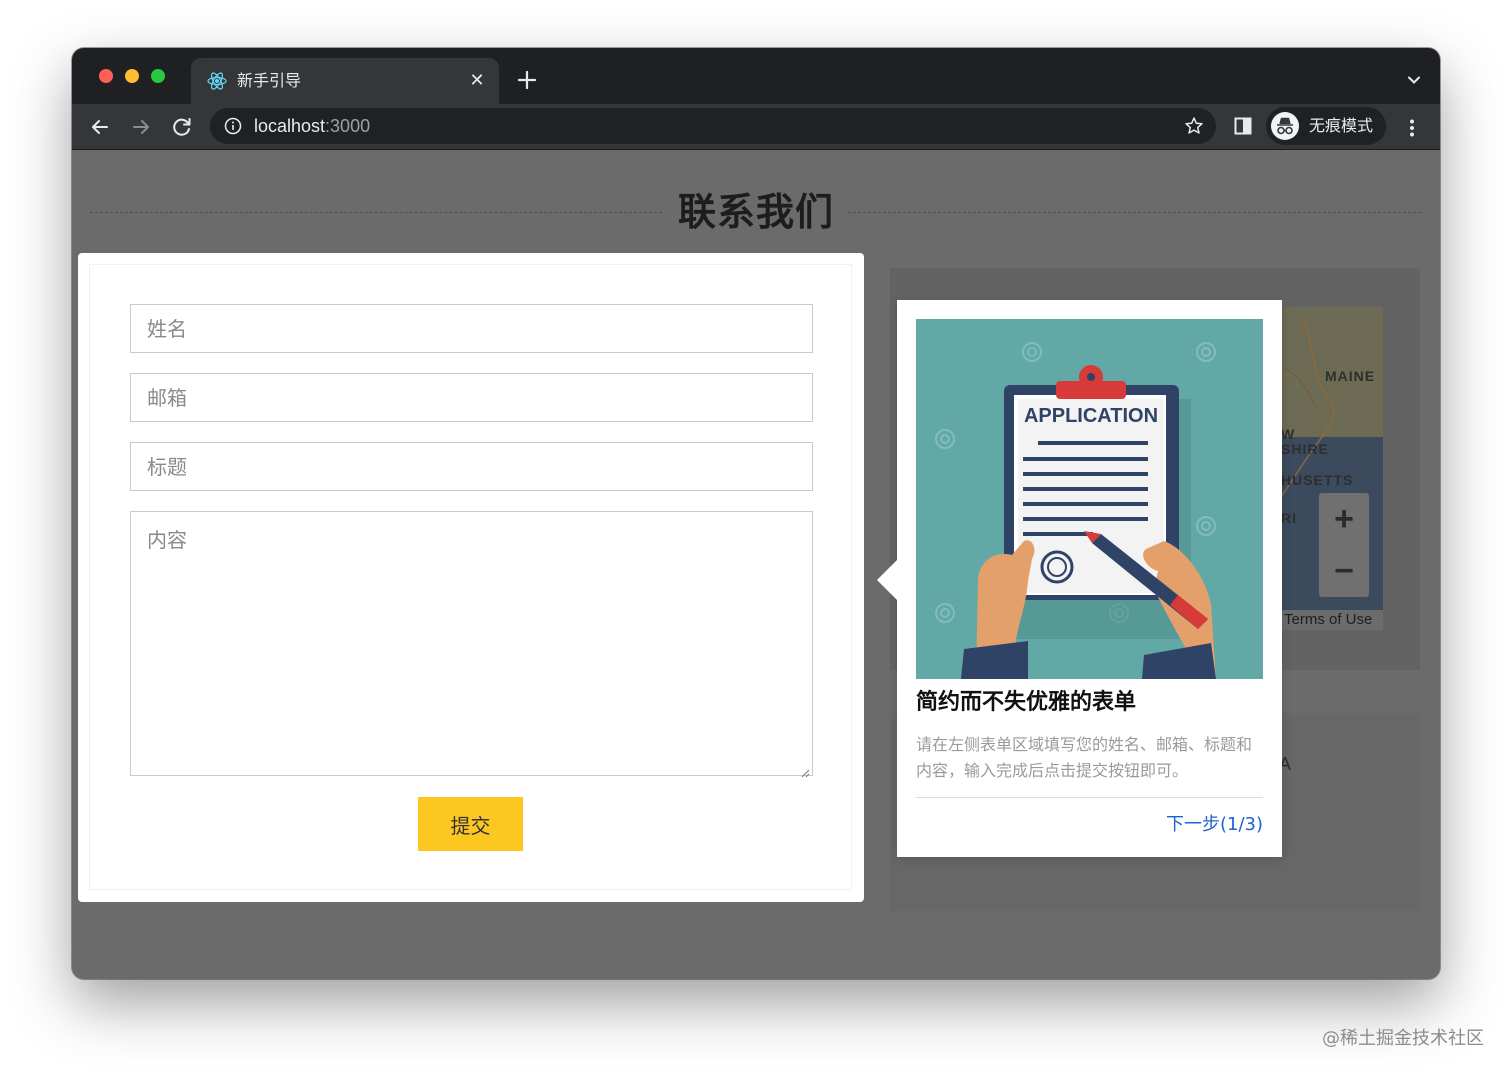 The width and height of the screenshot is (1512, 1074). Describe the element at coordinates (290, 126) in the screenshot. I see `url-host: localhost` at that location.